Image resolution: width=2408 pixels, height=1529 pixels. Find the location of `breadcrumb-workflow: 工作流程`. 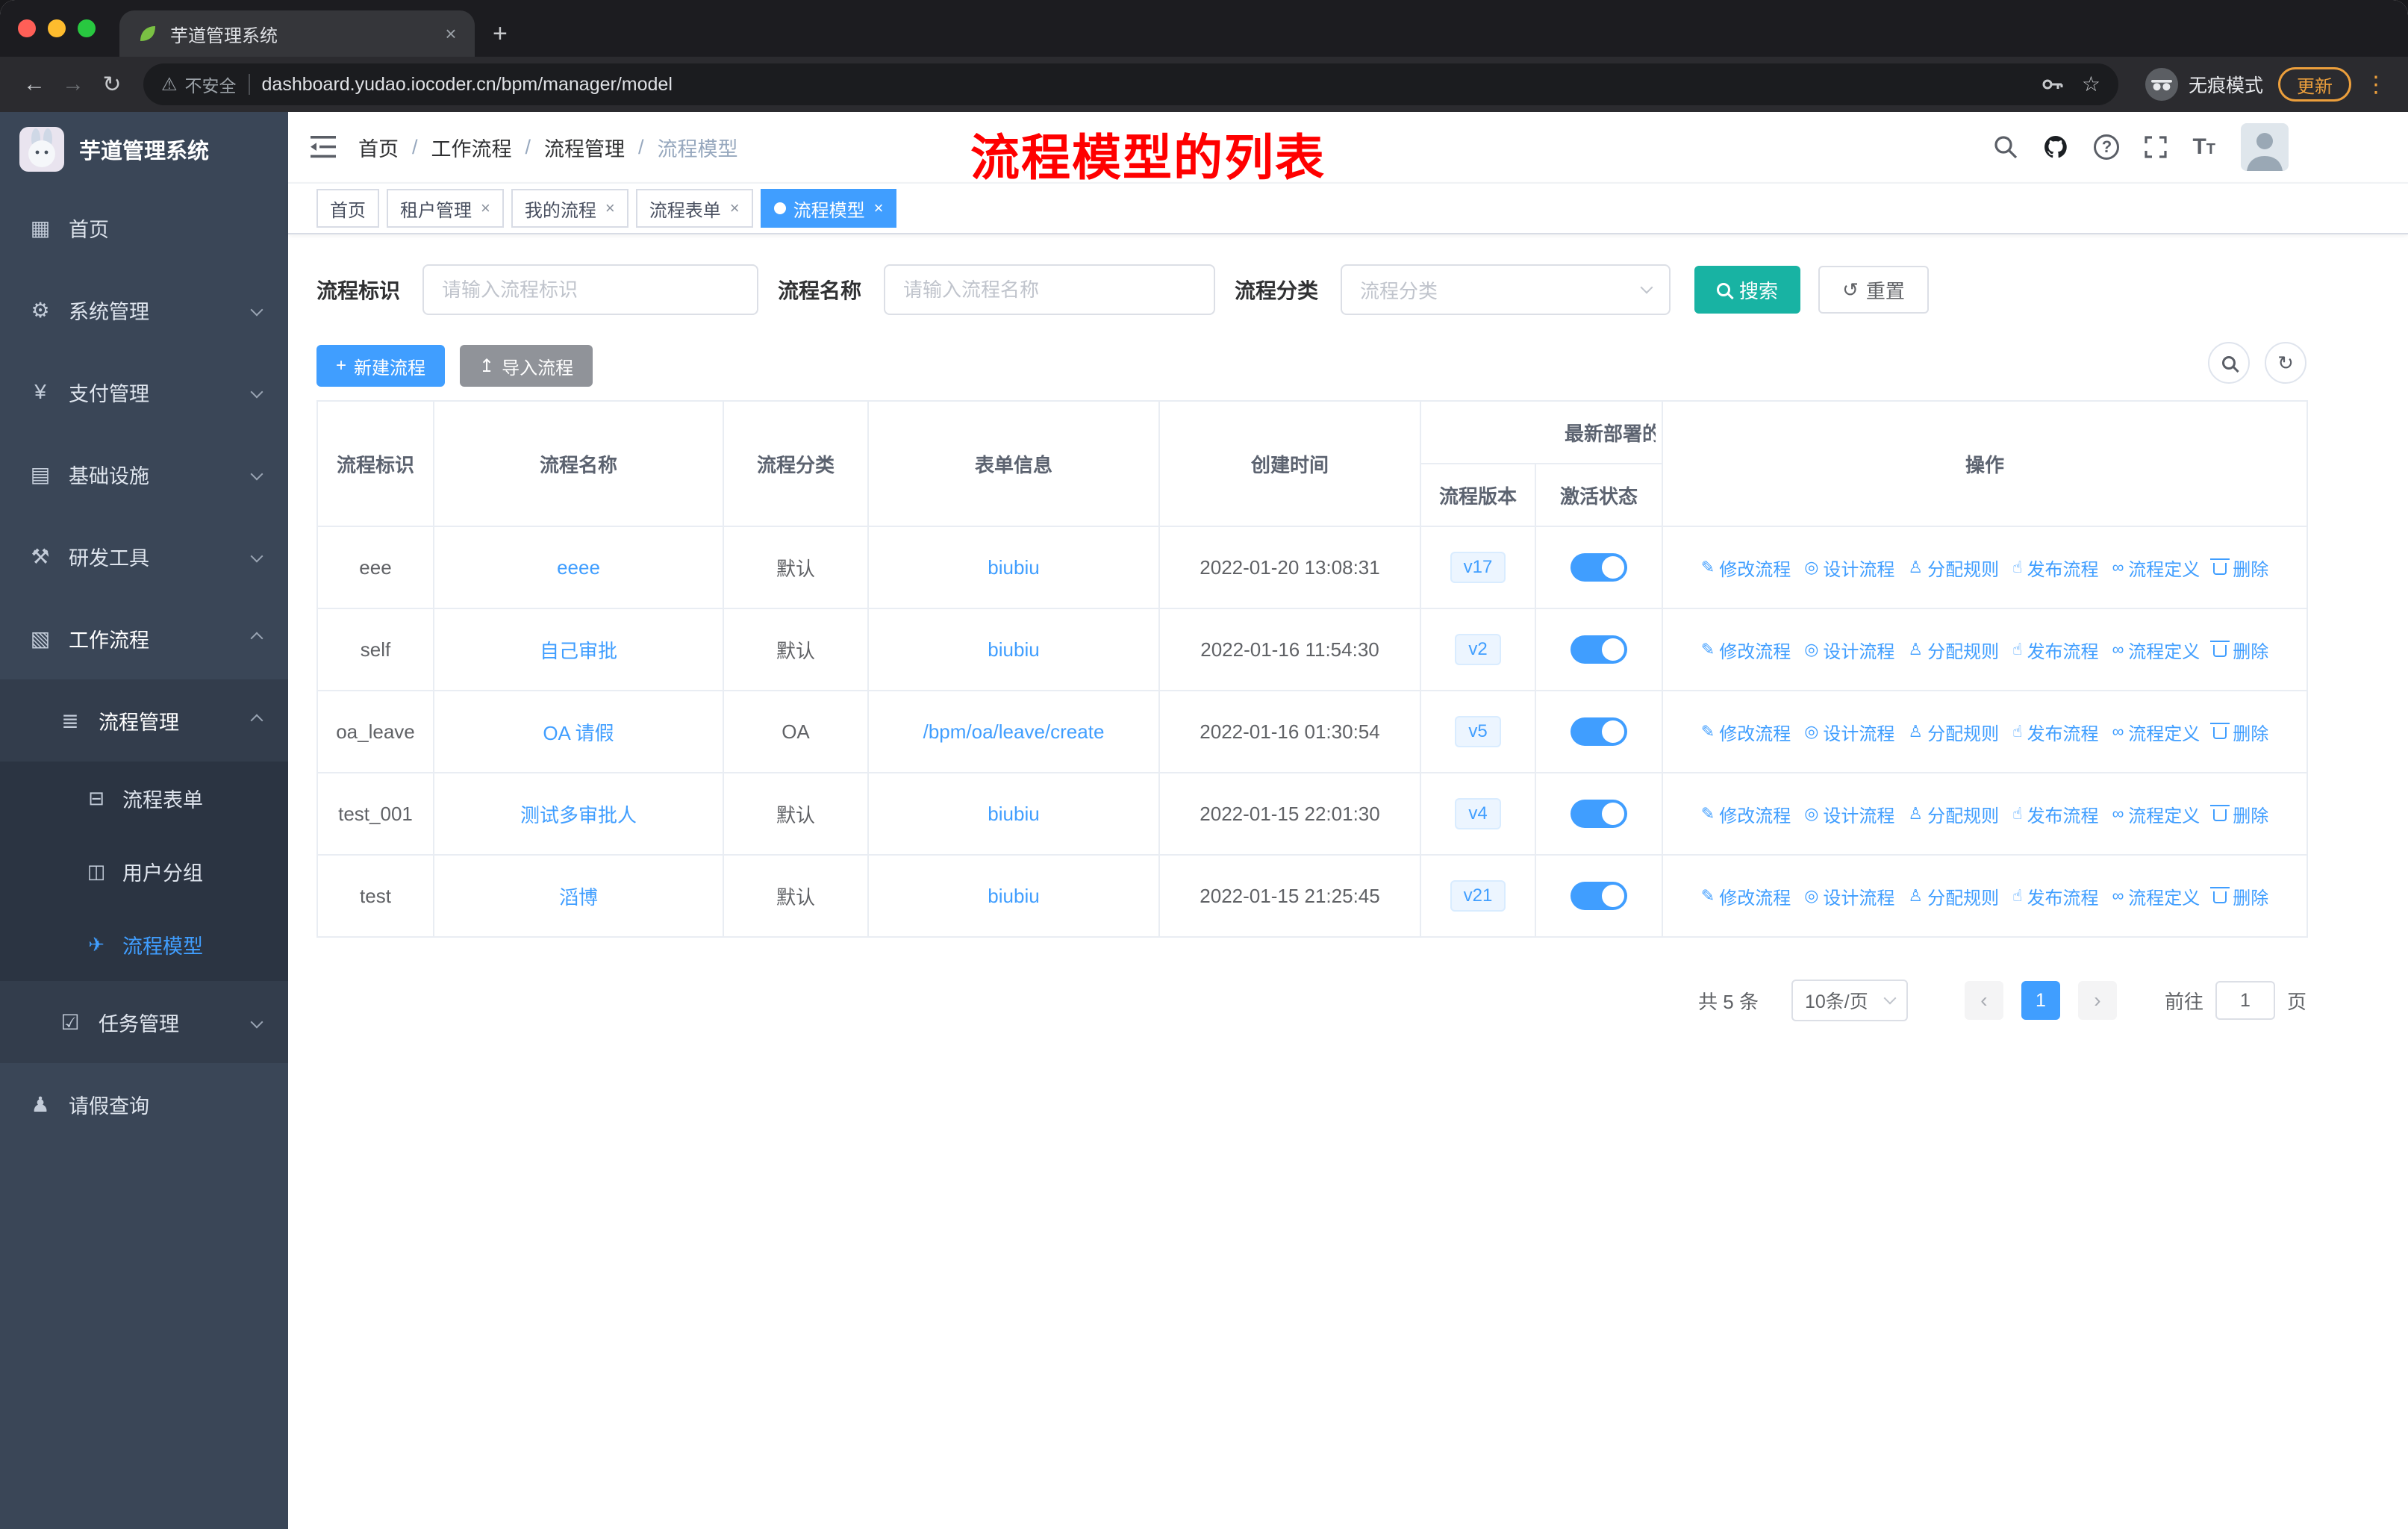

breadcrumb-workflow: 工作流程 is located at coordinates (471, 147).